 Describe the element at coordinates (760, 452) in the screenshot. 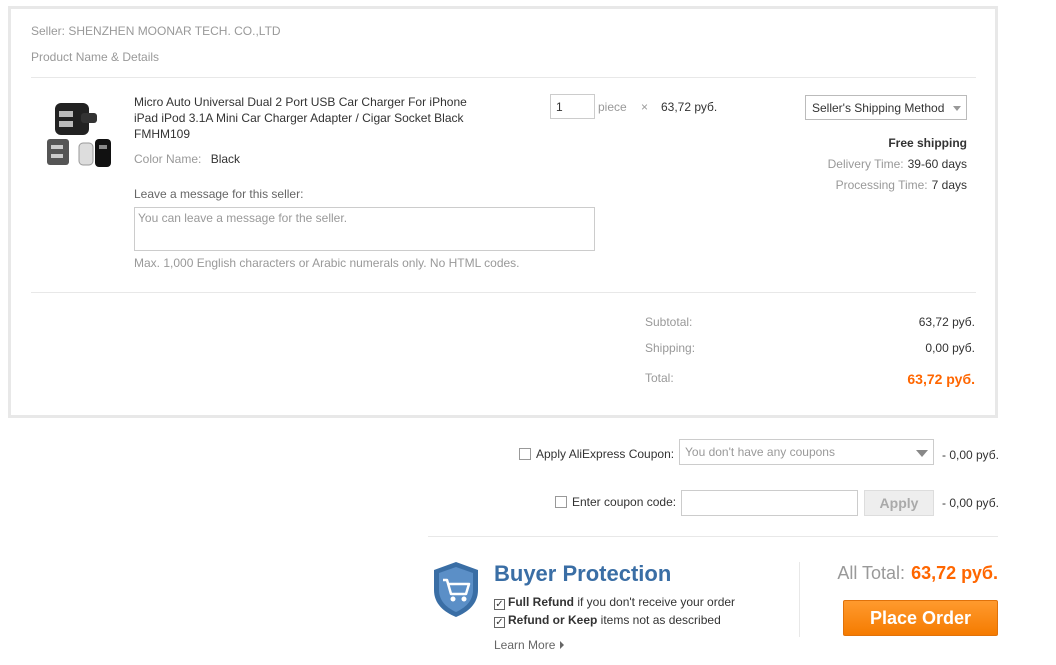

I see `coupon-select-value: You don't have any coupons` at that location.